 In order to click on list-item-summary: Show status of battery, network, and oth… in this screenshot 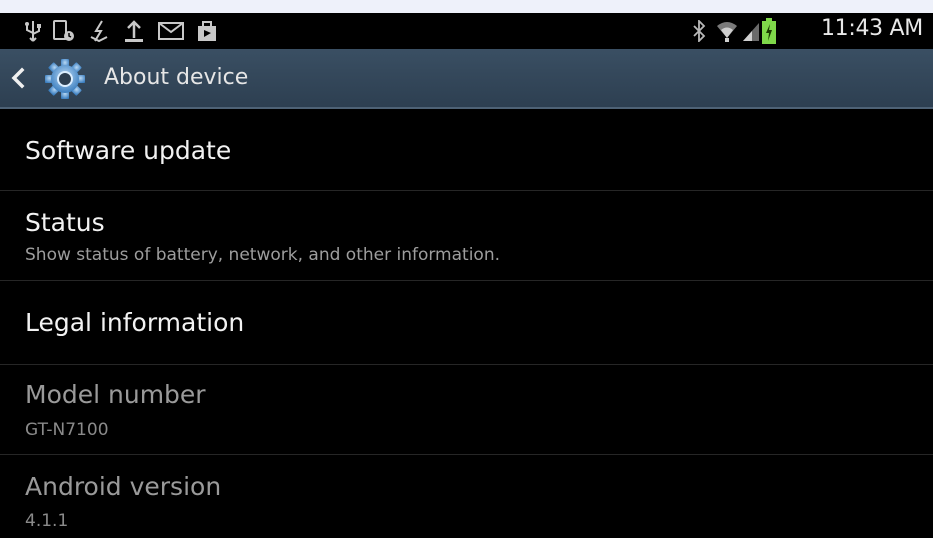, I will do `click(263, 255)`.